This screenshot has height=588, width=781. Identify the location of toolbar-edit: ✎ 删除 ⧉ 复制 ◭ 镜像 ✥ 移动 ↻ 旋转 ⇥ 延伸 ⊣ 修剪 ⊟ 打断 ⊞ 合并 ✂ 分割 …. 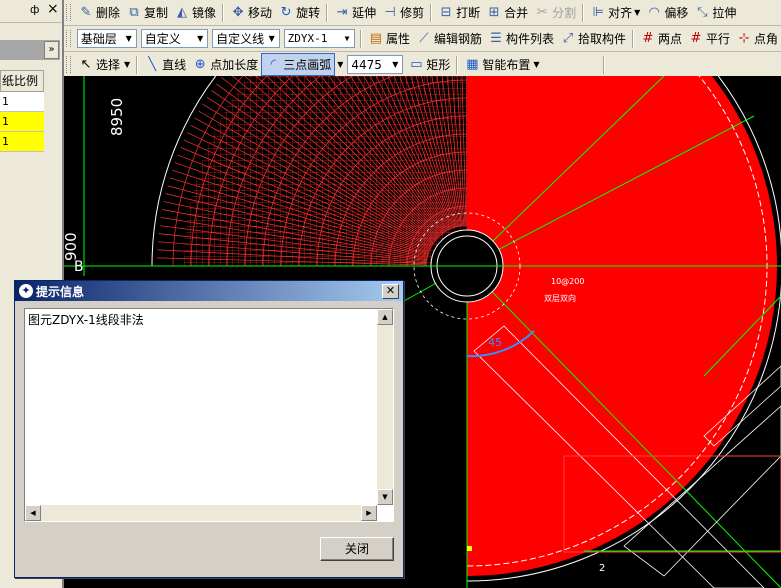
(422, 13).